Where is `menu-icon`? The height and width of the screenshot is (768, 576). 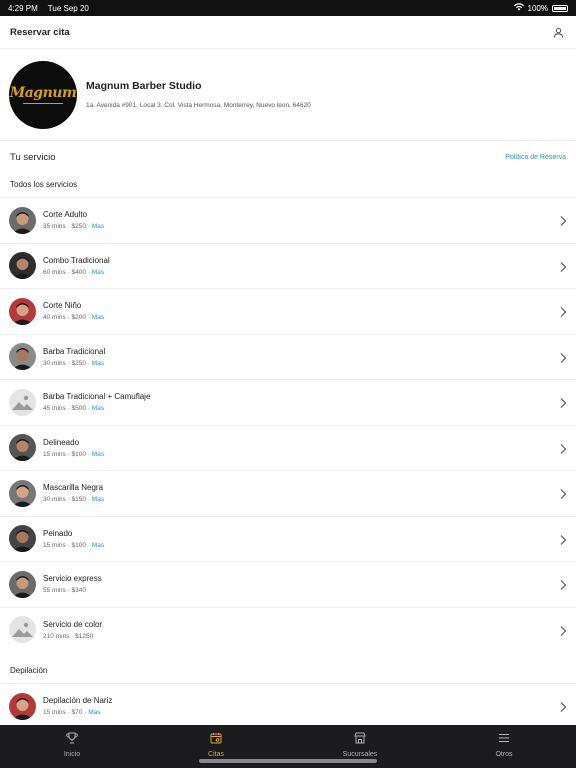
menu-icon is located at coordinates (504, 740).